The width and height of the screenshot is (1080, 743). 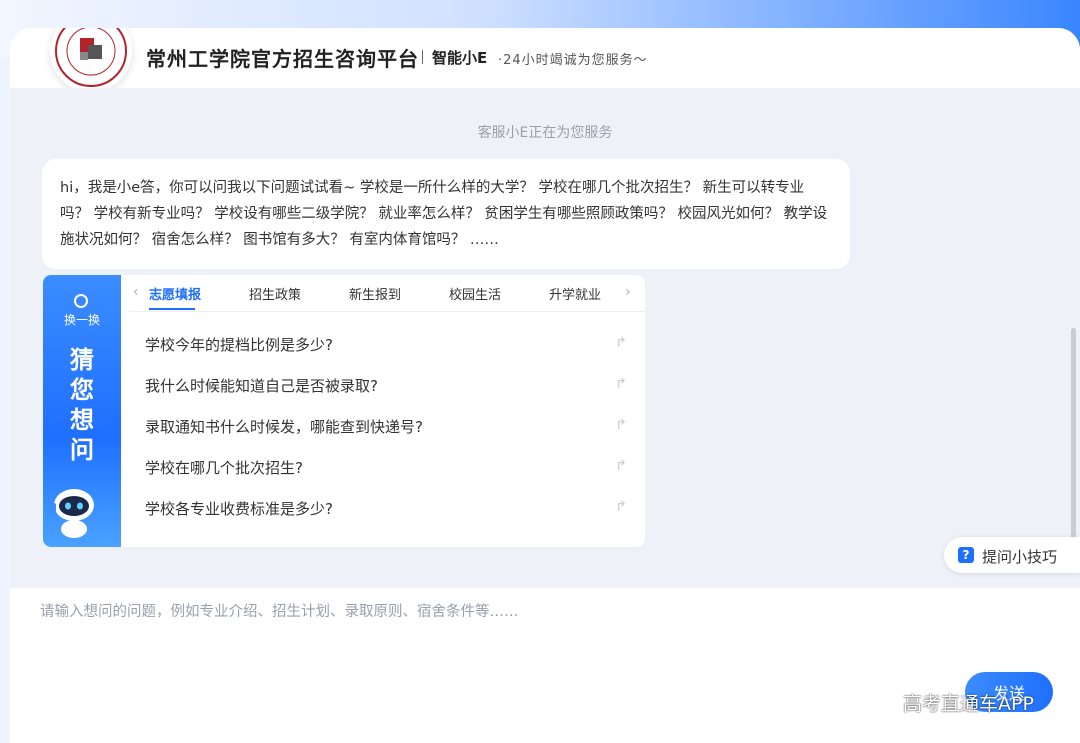 I want to click on guess-char: 猜, so click(x=82, y=360).